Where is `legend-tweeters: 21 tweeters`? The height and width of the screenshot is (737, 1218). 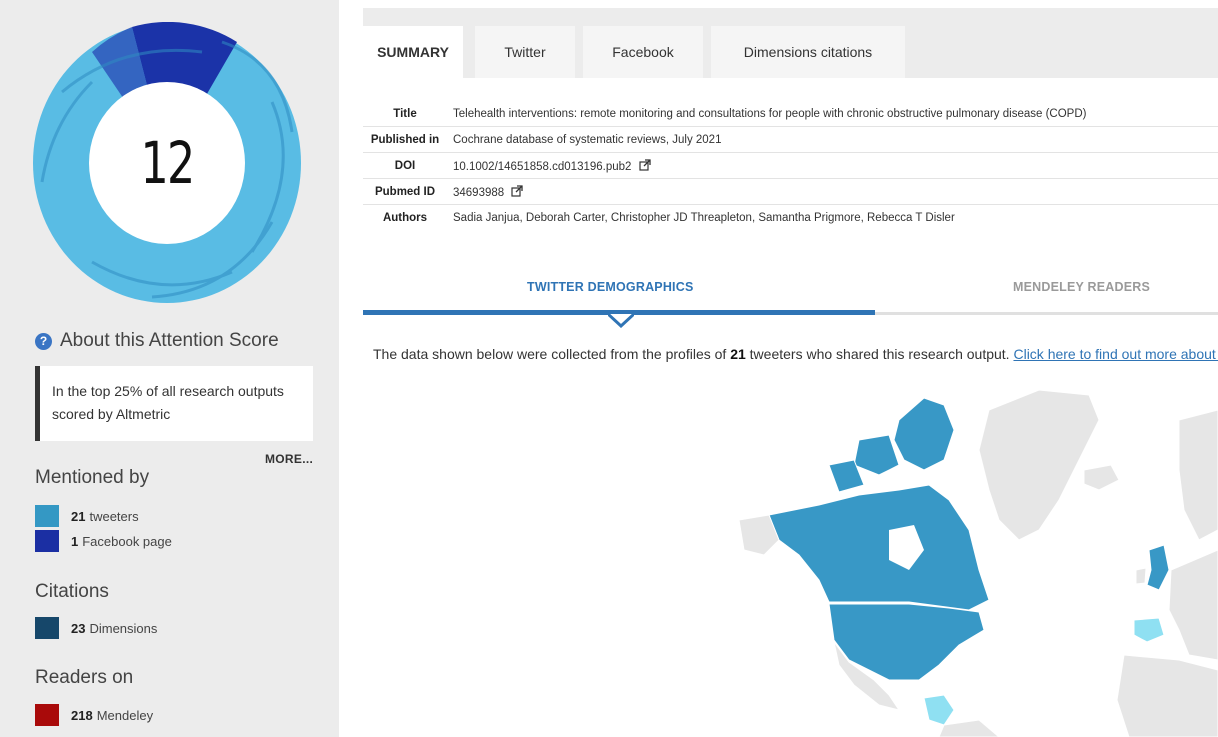
legend-tweeters: 21 tweeters is located at coordinates (87, 516).